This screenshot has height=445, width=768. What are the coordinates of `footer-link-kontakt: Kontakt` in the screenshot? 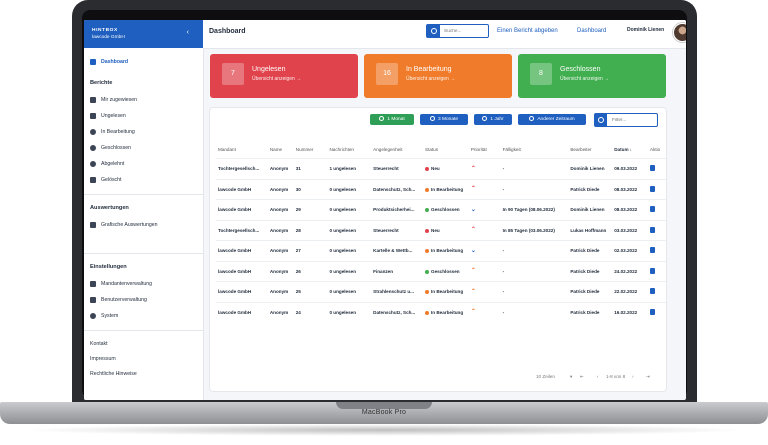 It's located at (143, 344).